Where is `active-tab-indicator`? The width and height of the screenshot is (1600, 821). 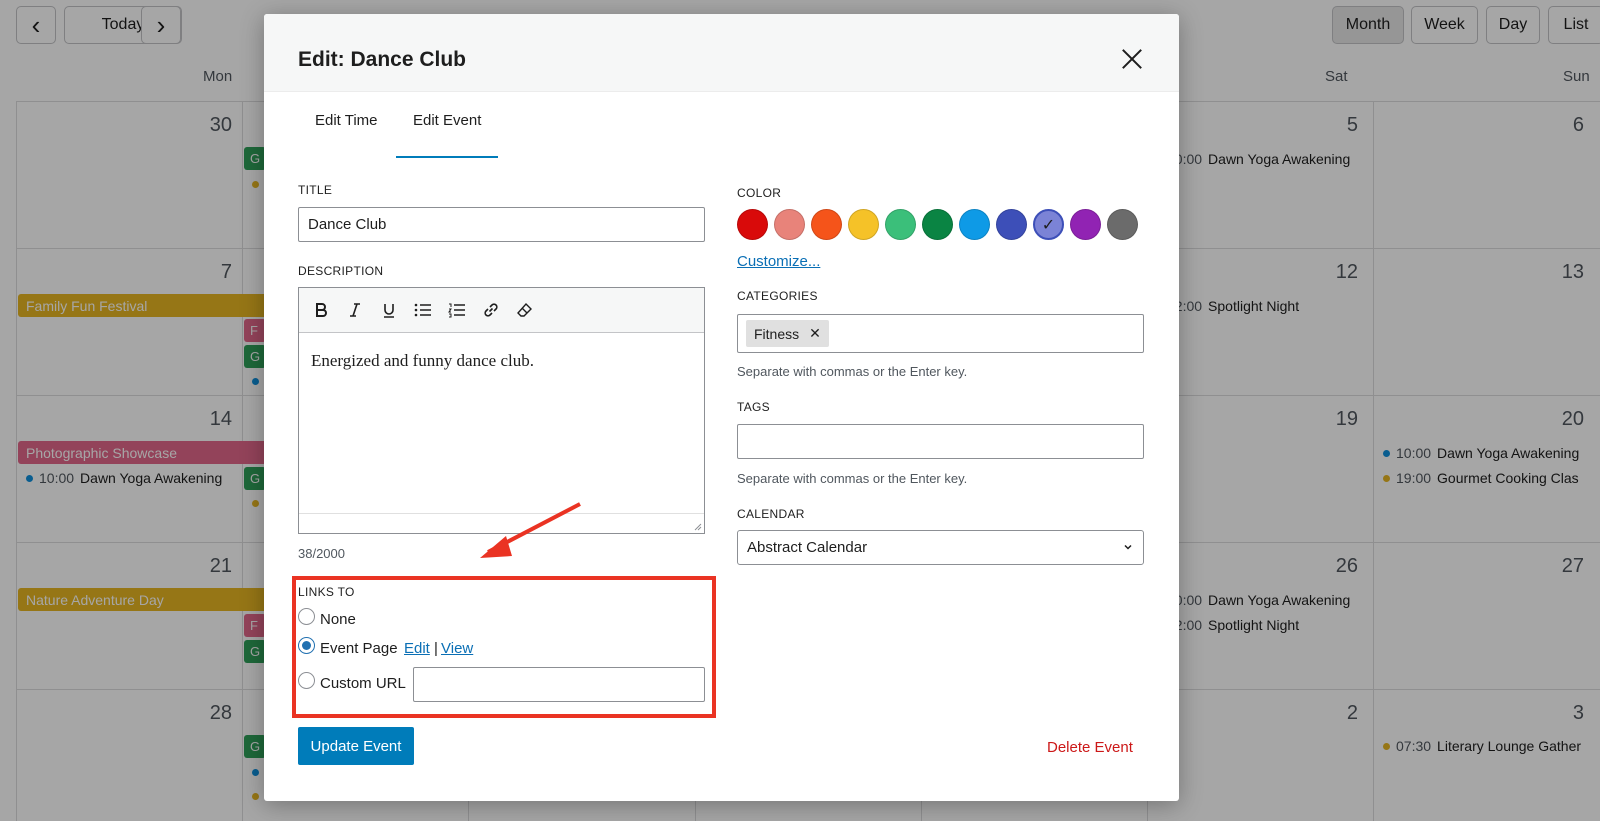 active-tab-indicator is located at coordinates (447, 157).